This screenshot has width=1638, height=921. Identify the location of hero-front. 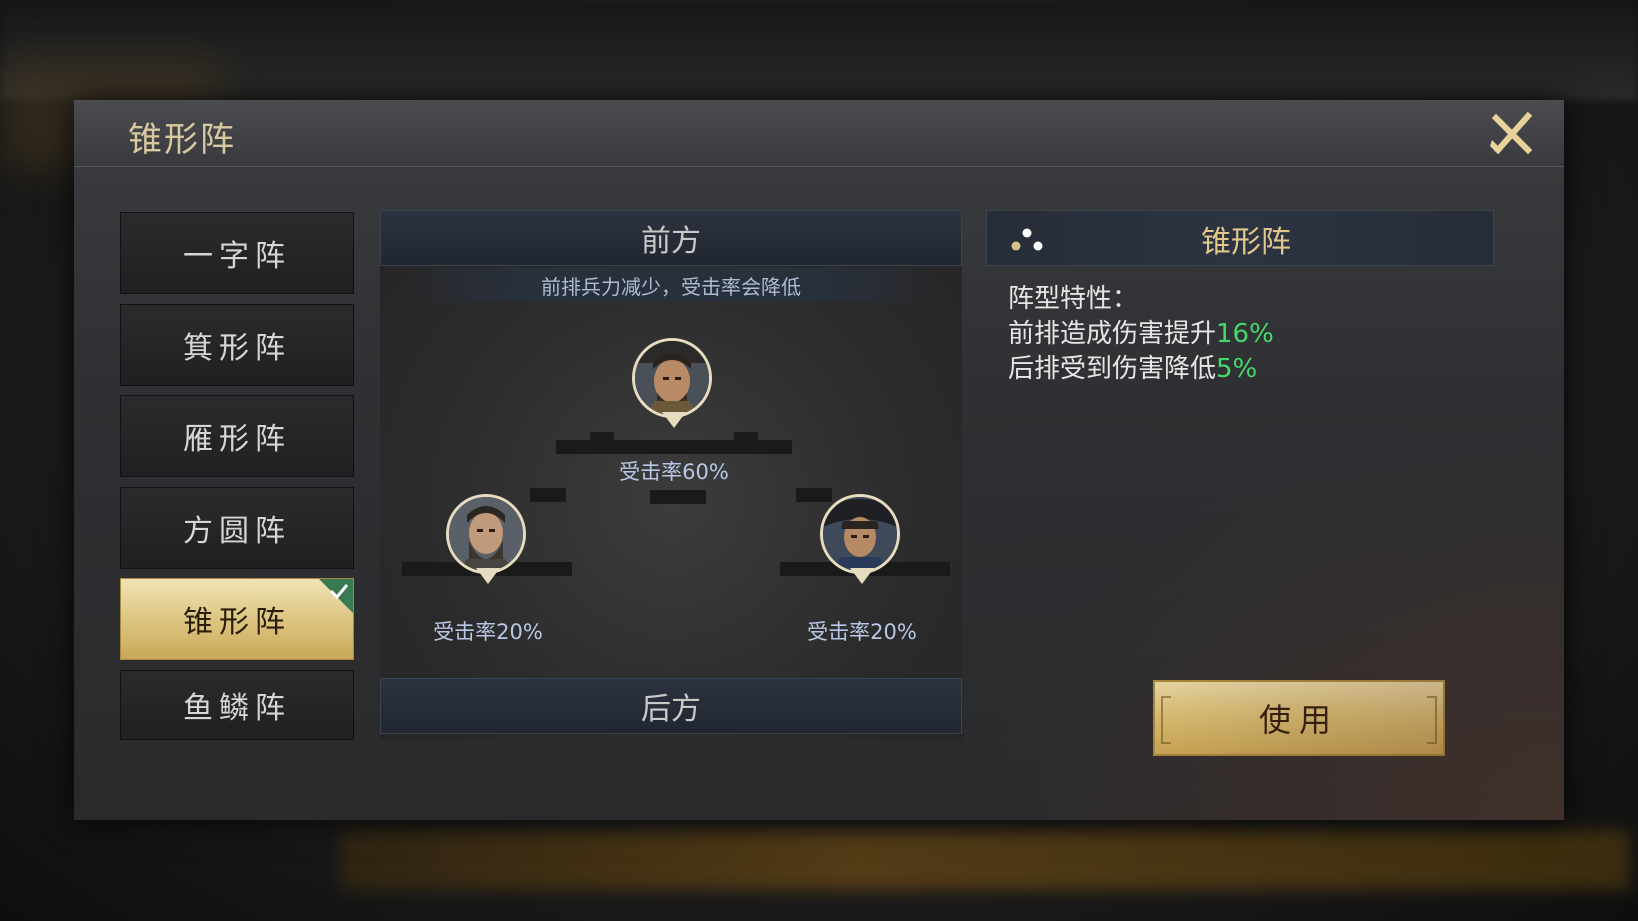
(674, 388).